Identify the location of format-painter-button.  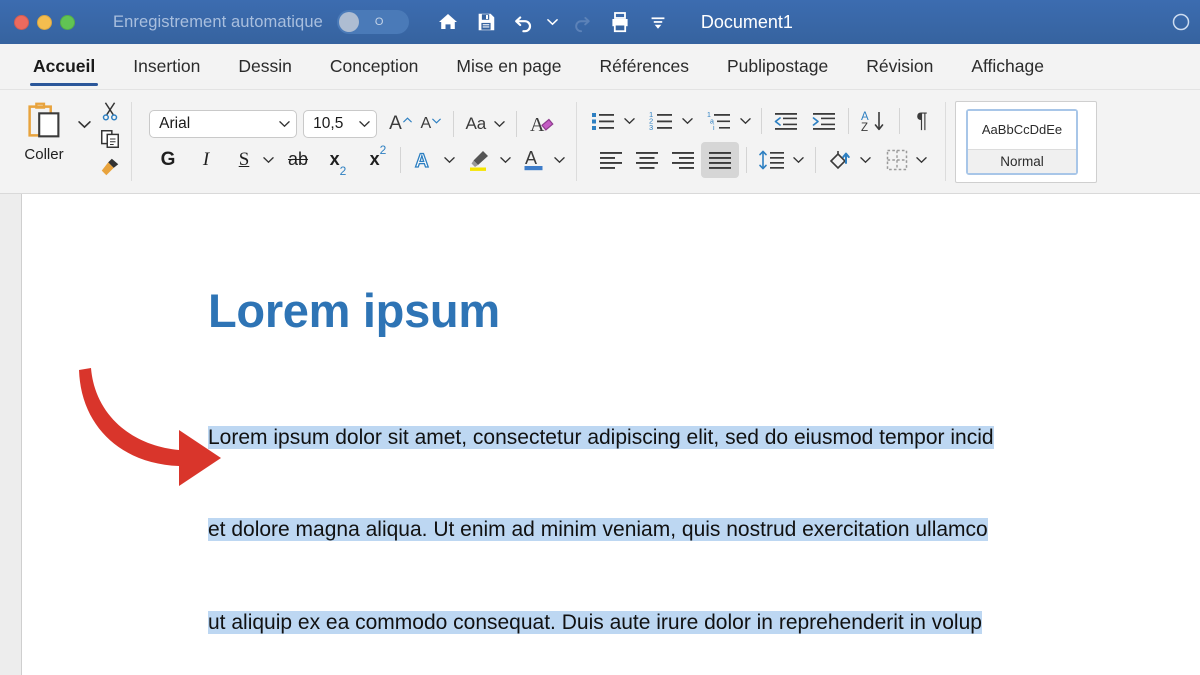
(110, 167).